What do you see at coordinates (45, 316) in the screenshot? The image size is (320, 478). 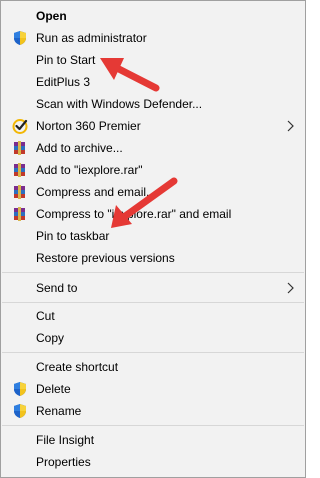 I see `menu-item-label: Cut` at bounding box center [45, 316].